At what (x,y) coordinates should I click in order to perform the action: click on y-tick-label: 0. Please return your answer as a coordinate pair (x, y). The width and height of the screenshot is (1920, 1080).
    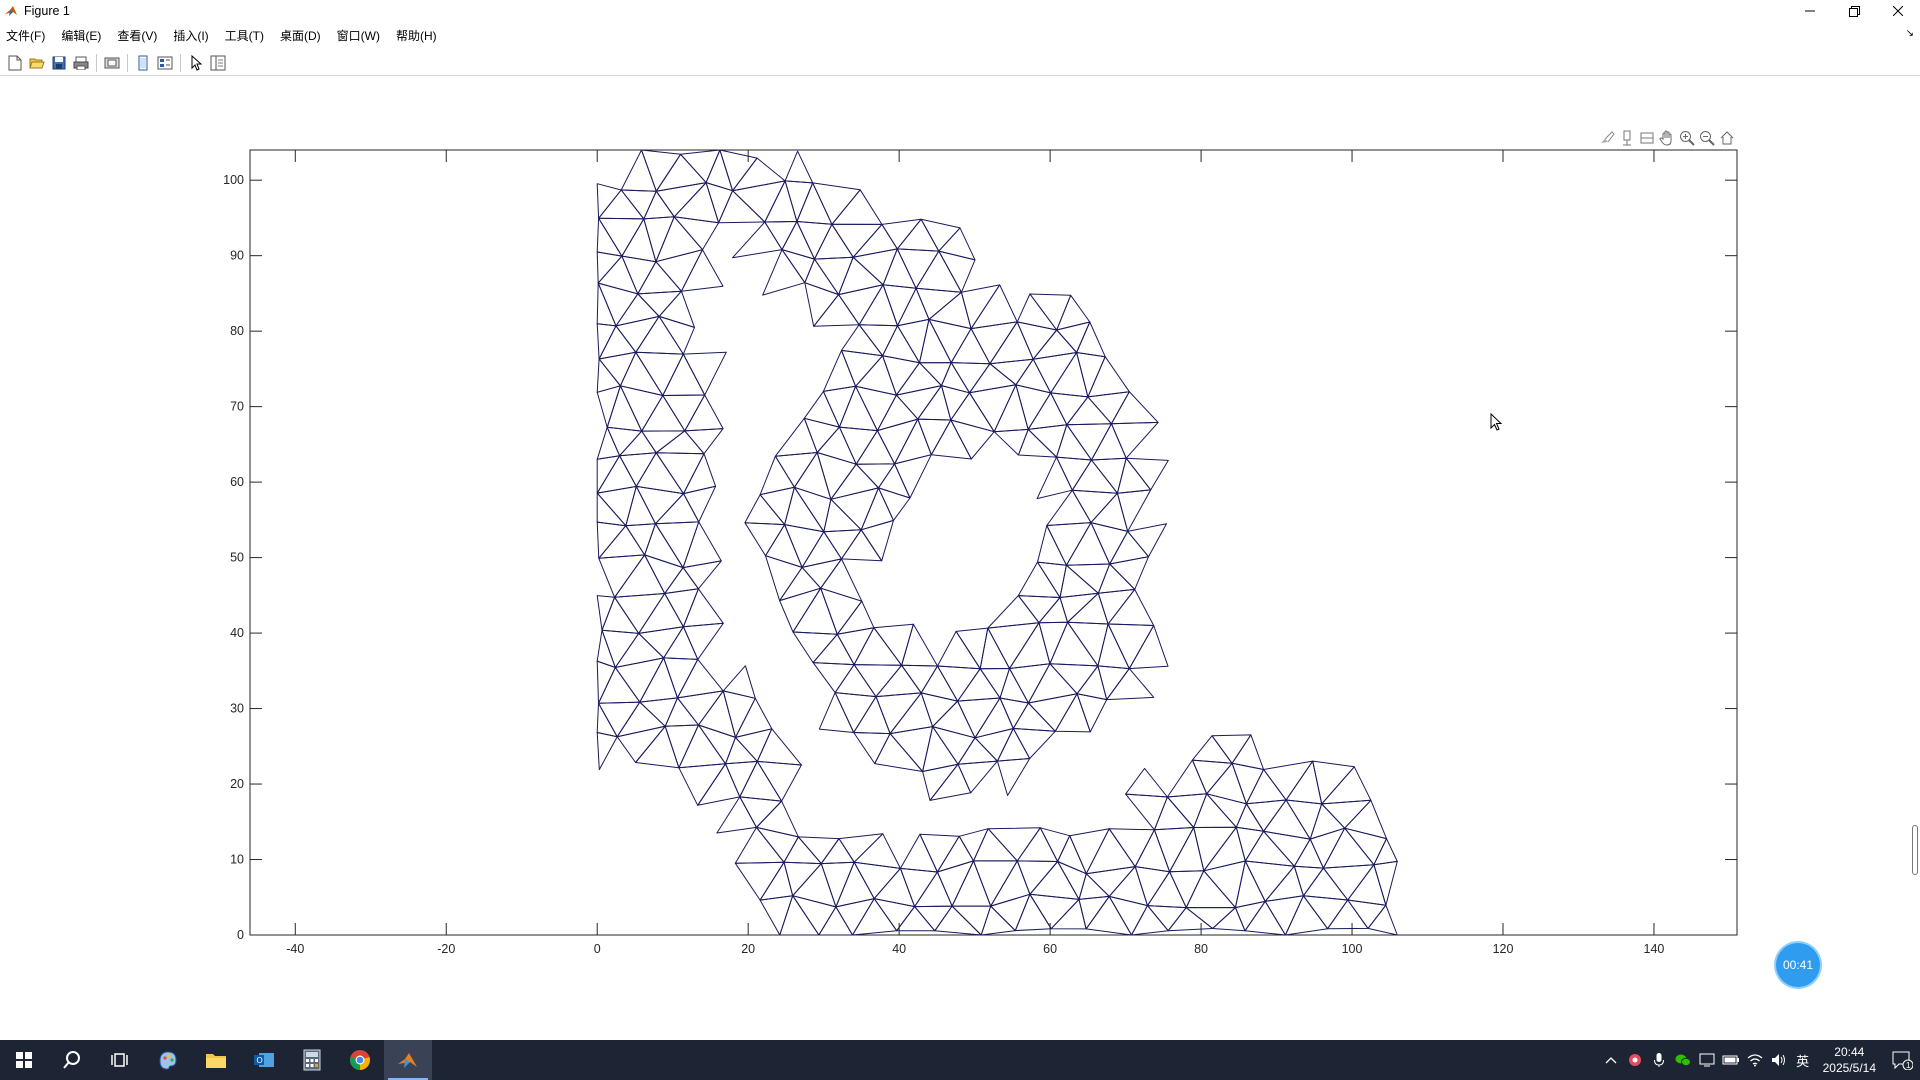
    Looking at the image, I should click on (240, 935).